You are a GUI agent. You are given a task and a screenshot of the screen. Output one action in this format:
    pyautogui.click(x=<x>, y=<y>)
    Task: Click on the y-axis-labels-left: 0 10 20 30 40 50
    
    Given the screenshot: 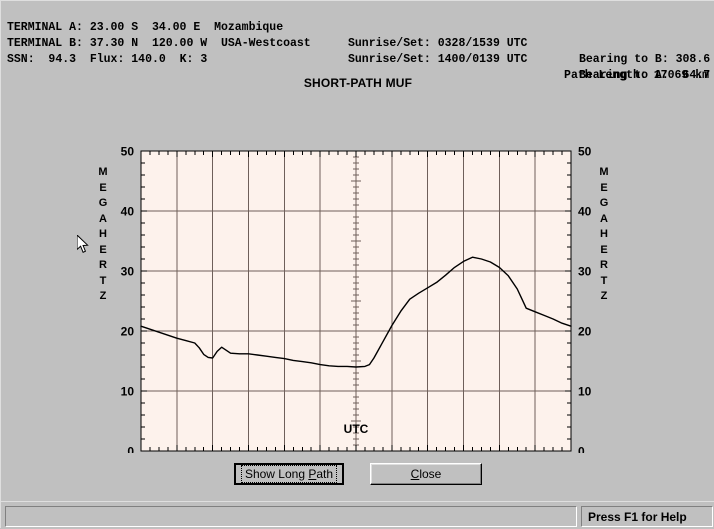 What is the action you would take?
    pyautogui.click(x=128, y=299)
    